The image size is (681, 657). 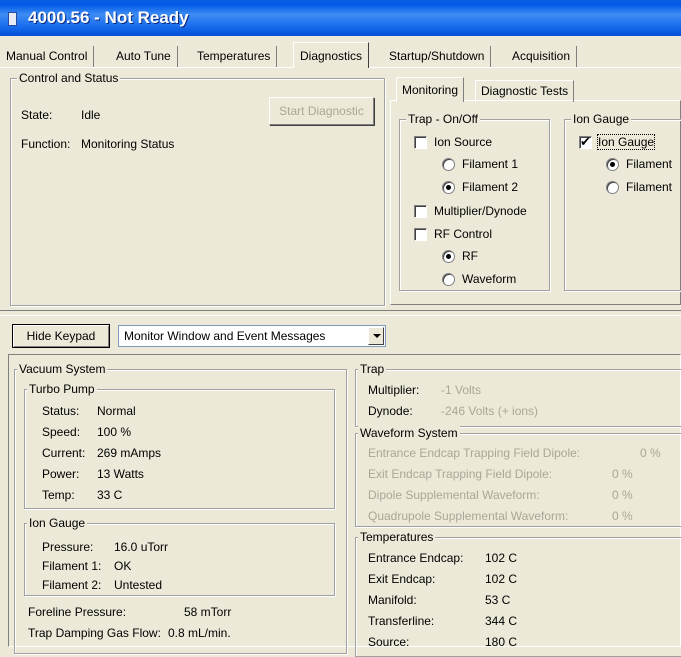 I want to click on turbo-speed-value: 100 %, so click(x=114, y=432).